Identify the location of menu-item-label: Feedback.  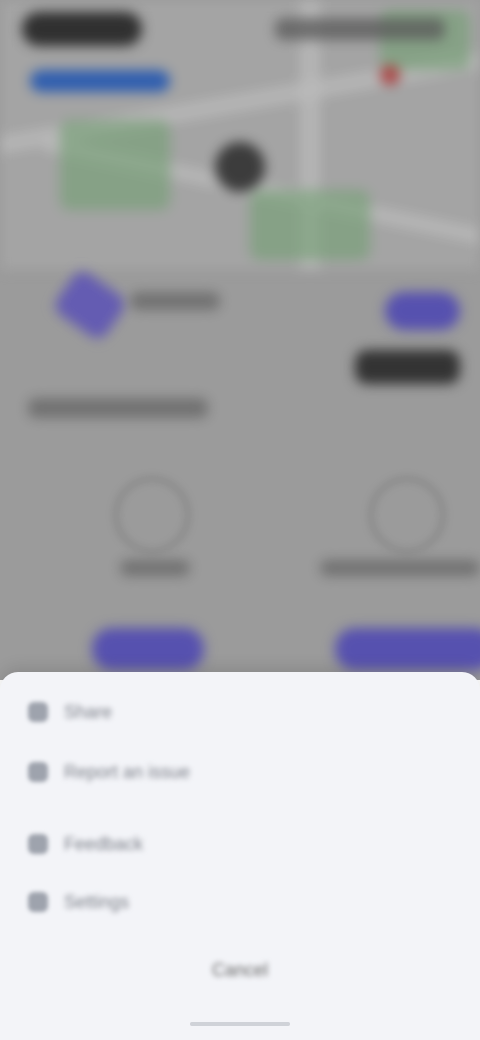
(104, 843).